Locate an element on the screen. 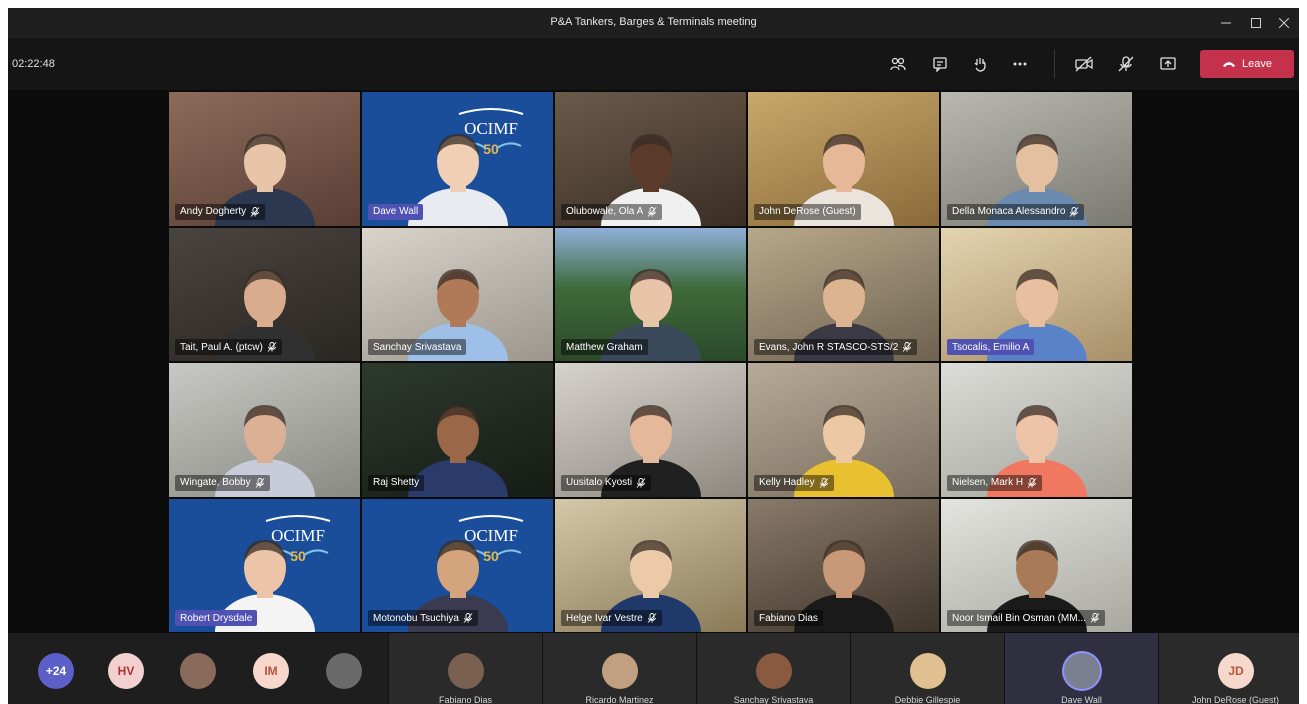 The width and height of the screenshot is (1307, 704). more-options-icon is located at coordinates (1020, 64).